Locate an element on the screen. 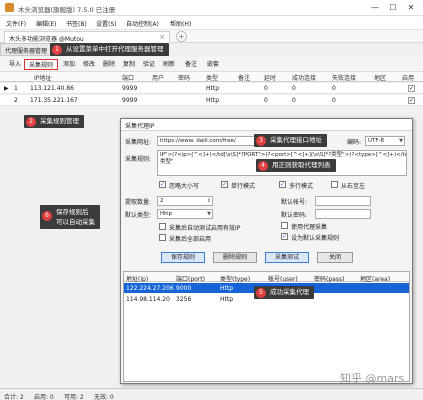 This screenshot has height=400, width=423. enable-all-checkbox is located at coordinates (162, 237).